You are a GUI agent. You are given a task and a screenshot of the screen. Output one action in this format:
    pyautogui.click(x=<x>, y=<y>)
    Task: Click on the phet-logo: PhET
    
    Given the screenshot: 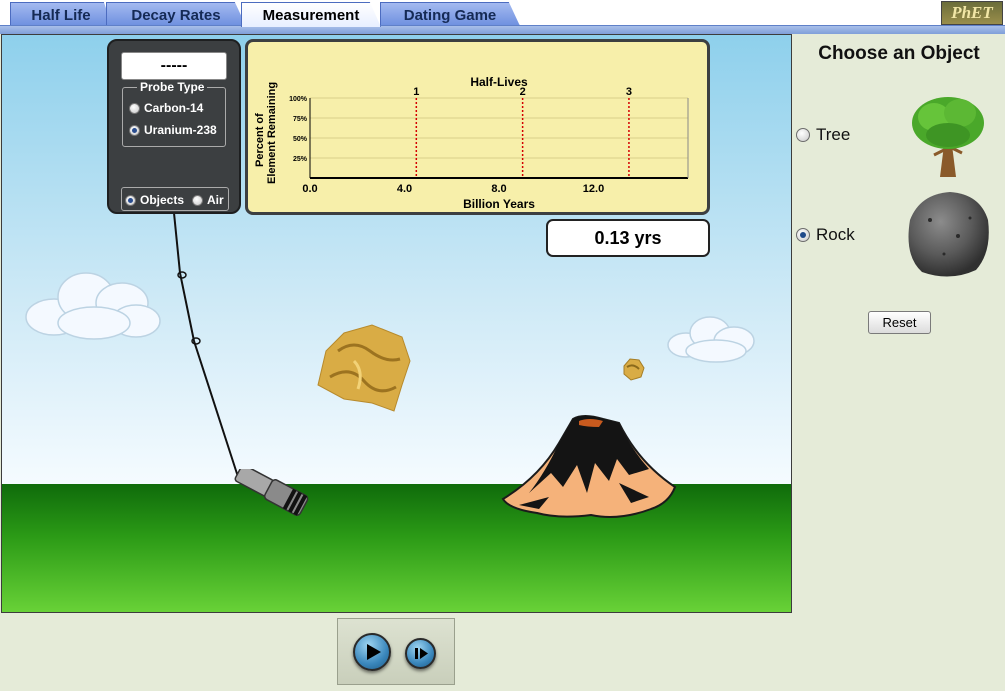 What is the action you would take?
    pyautogui.click(x=972, y=13)
    